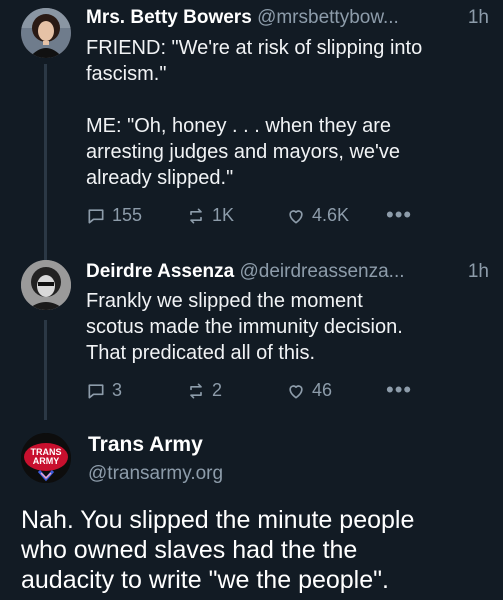 This screenshot has width=503, height=600. What do you see at coordinates (251, 217) in the screenshot?
I see `post-actions: 155 1K 4.6K •••` at bounding box center [251, 217].